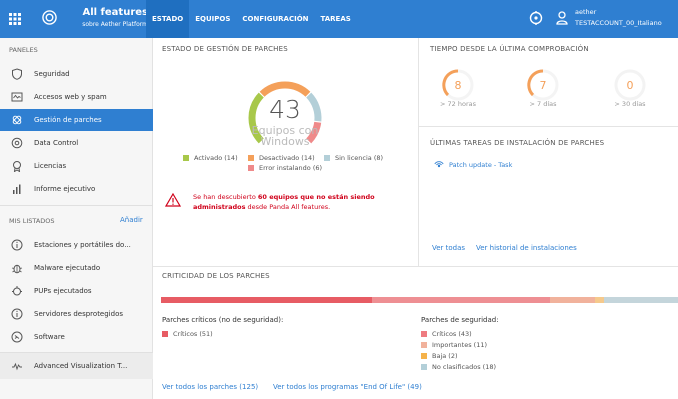 The width and height of the screenshot is (678, 399). I want to click on legend-sin-licencia: Sin licencia (8), so click(353, 158).